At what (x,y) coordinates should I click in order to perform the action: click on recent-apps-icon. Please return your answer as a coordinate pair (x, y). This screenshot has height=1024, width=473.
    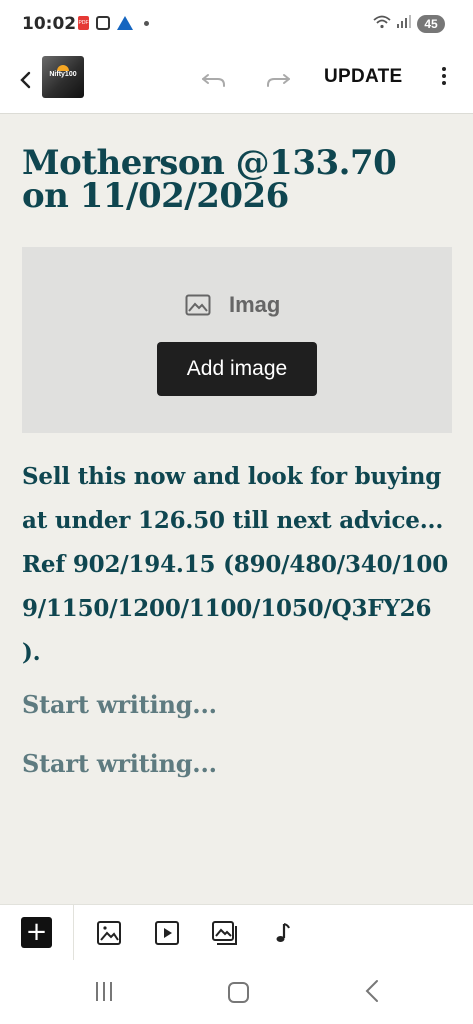
    Looking at the image, I should click on (104, 991).